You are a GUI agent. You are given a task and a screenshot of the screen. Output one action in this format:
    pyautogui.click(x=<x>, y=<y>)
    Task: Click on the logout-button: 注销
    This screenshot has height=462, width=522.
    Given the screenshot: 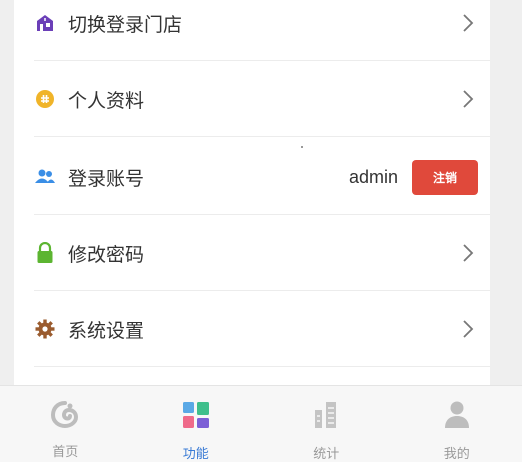 What is the action you would take?
    pyautogui.click(x=445, y=177)
    